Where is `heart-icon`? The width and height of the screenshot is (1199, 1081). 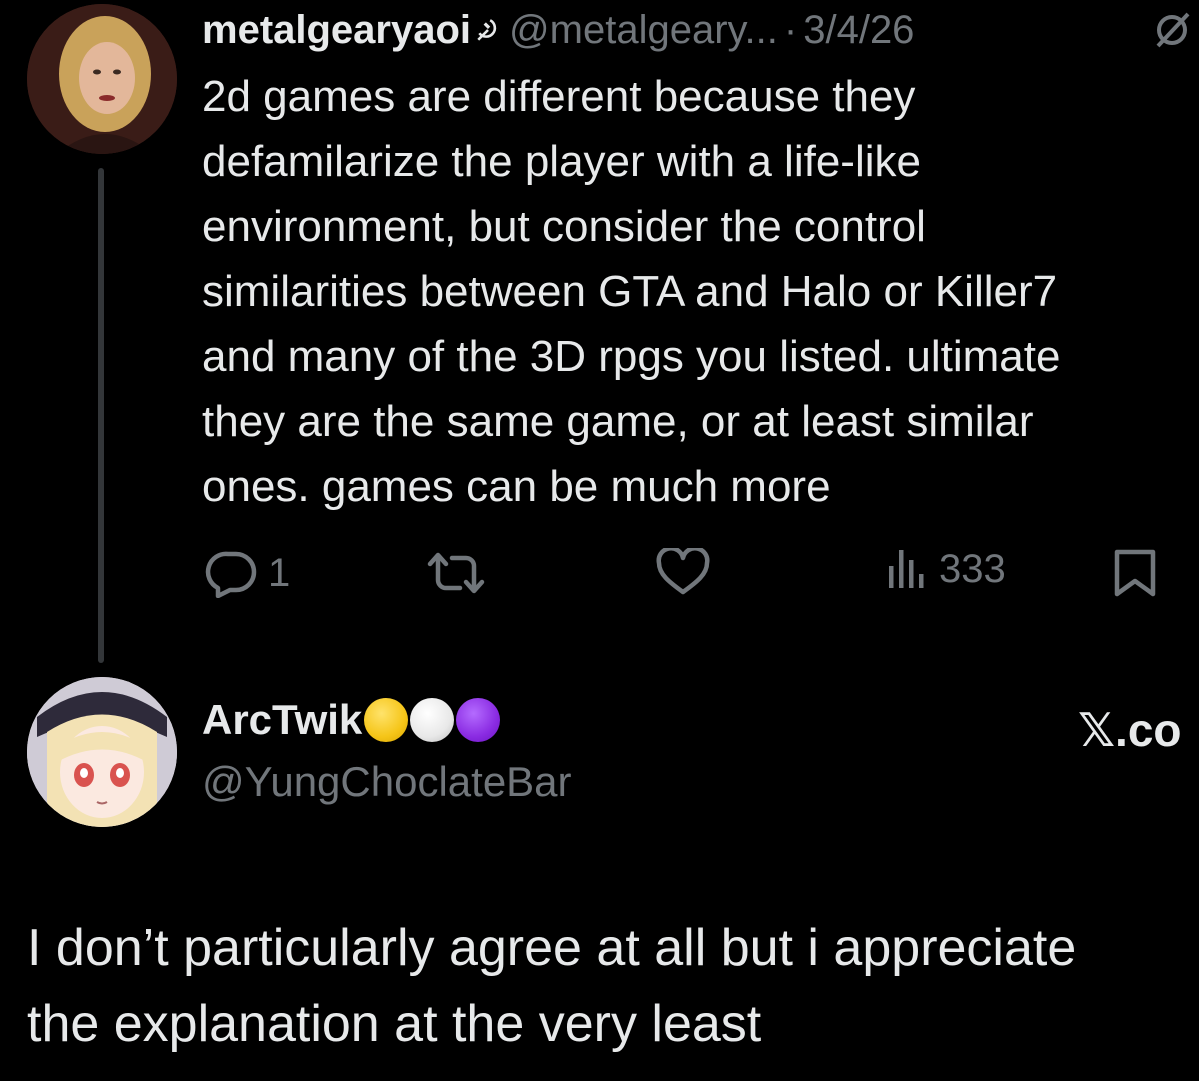
heart-icon is located at coordinates (683, 571).